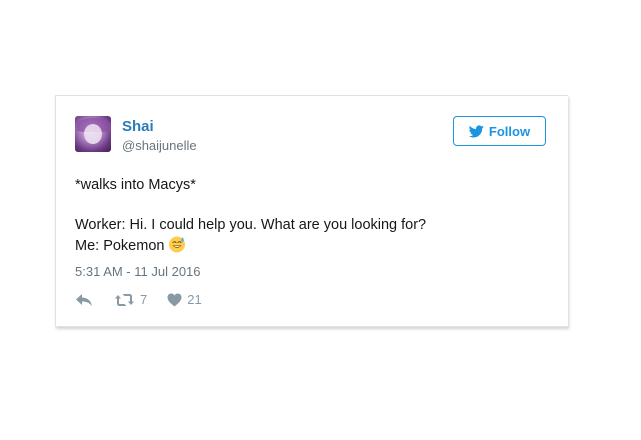 The width and height of the screenshot is (641, 440). Describe the element at coordinates (144, 299) in the screenshot. I see `retweet-count: 7` at that location.